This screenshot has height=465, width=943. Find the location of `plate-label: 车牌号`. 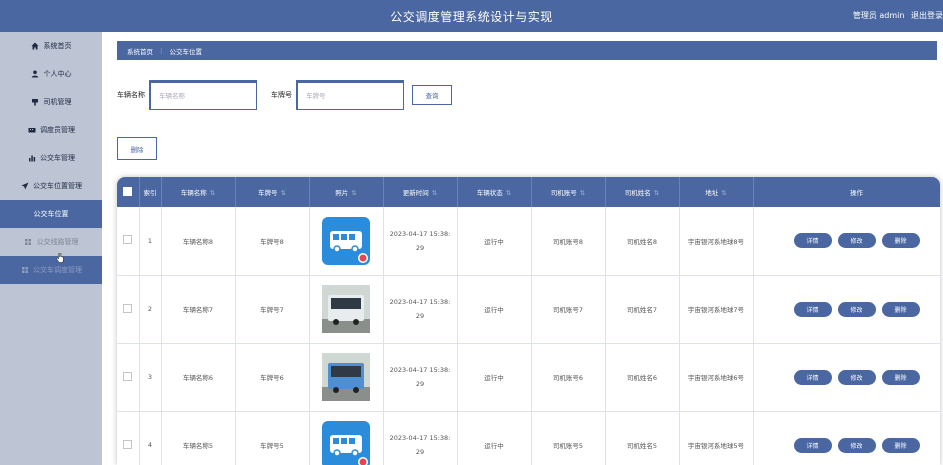

plate-label: 车牌号 is located at coordinates (281, 95).